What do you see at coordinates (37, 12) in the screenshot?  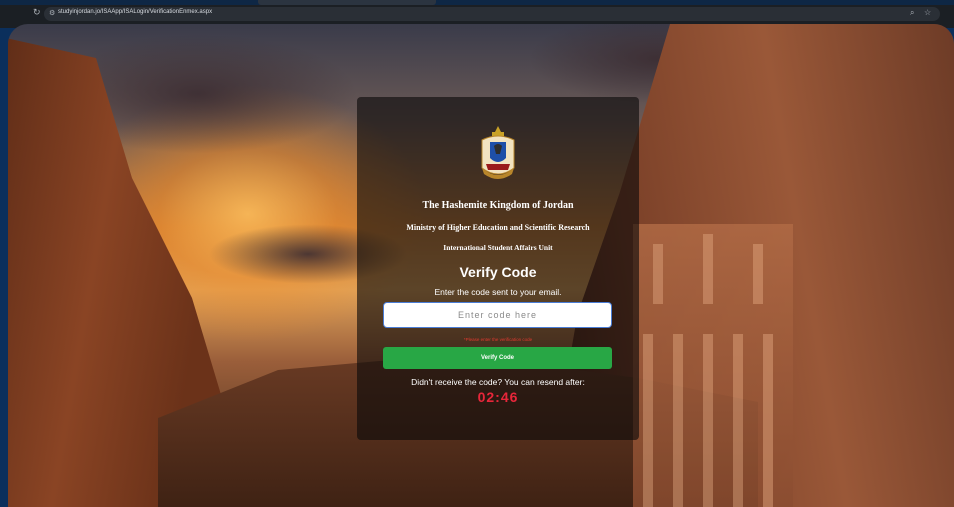 I see `reload-icon: ↻` at bounding box center [37, 12].